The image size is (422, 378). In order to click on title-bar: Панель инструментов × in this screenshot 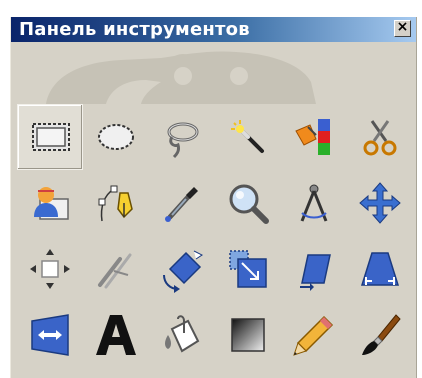, I will do `click(213, 29)`.